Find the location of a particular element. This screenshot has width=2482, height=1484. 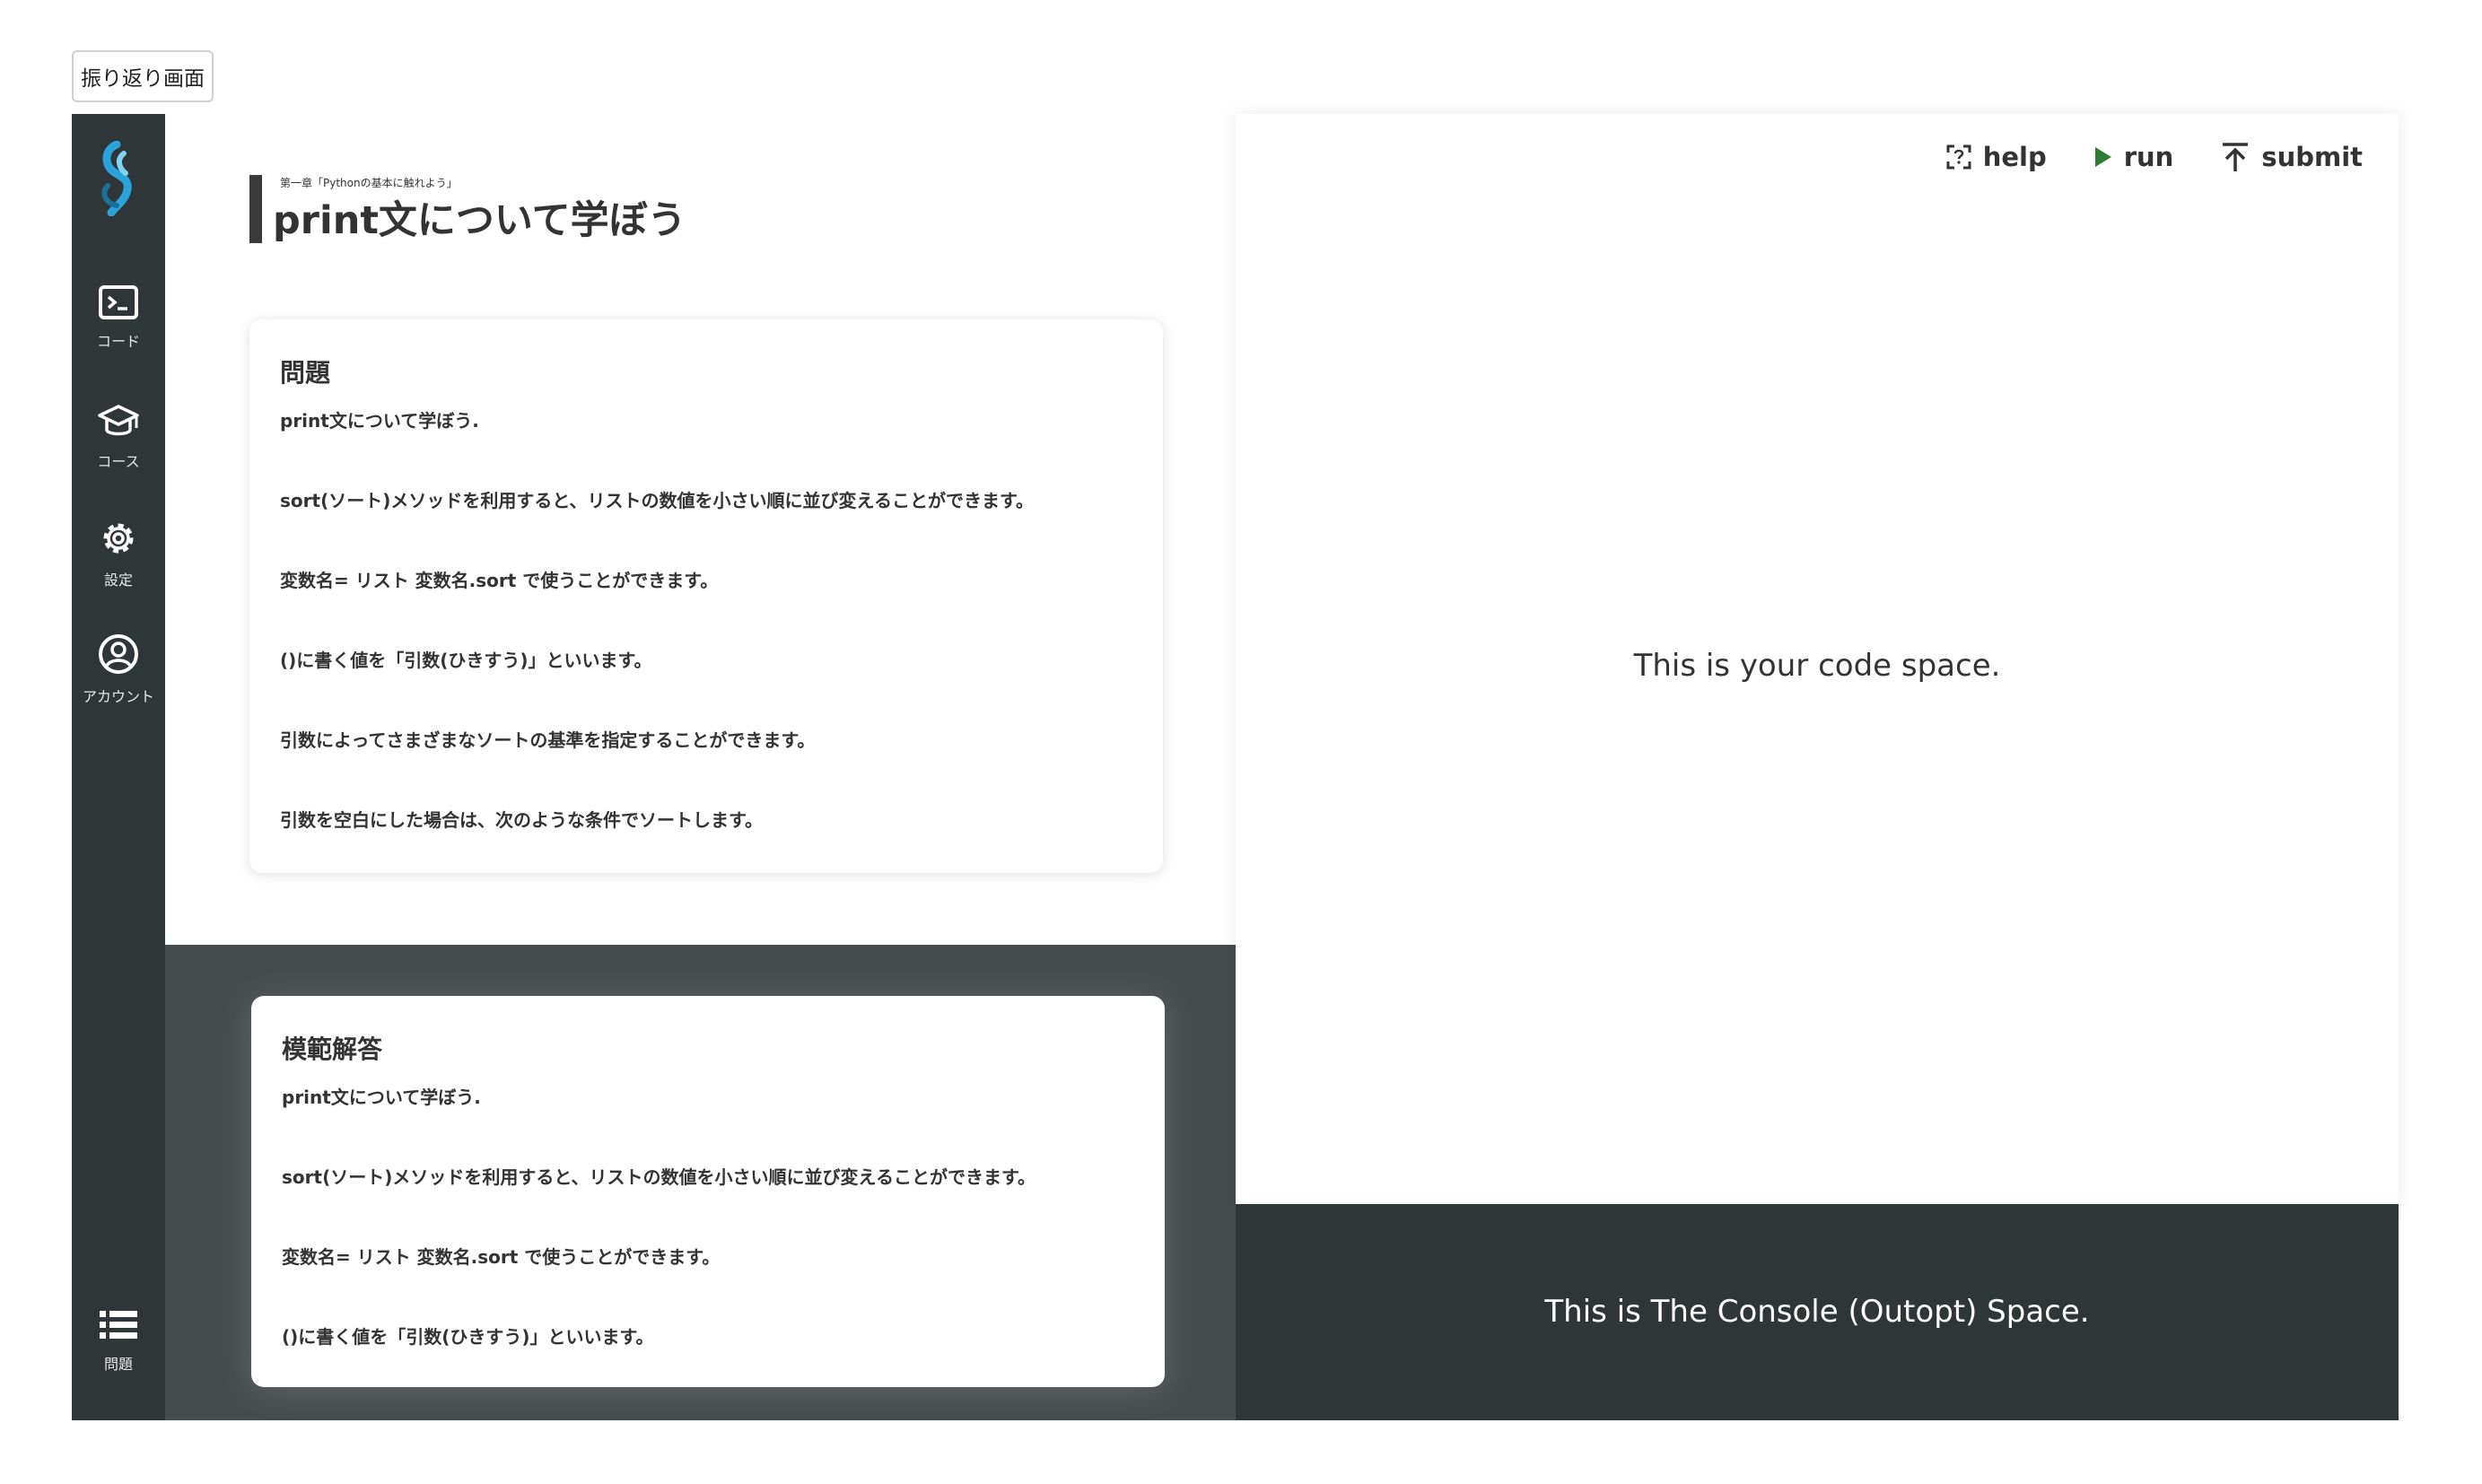

sidebar-item-problems: 問題 is located at coordinates (118, 1341).